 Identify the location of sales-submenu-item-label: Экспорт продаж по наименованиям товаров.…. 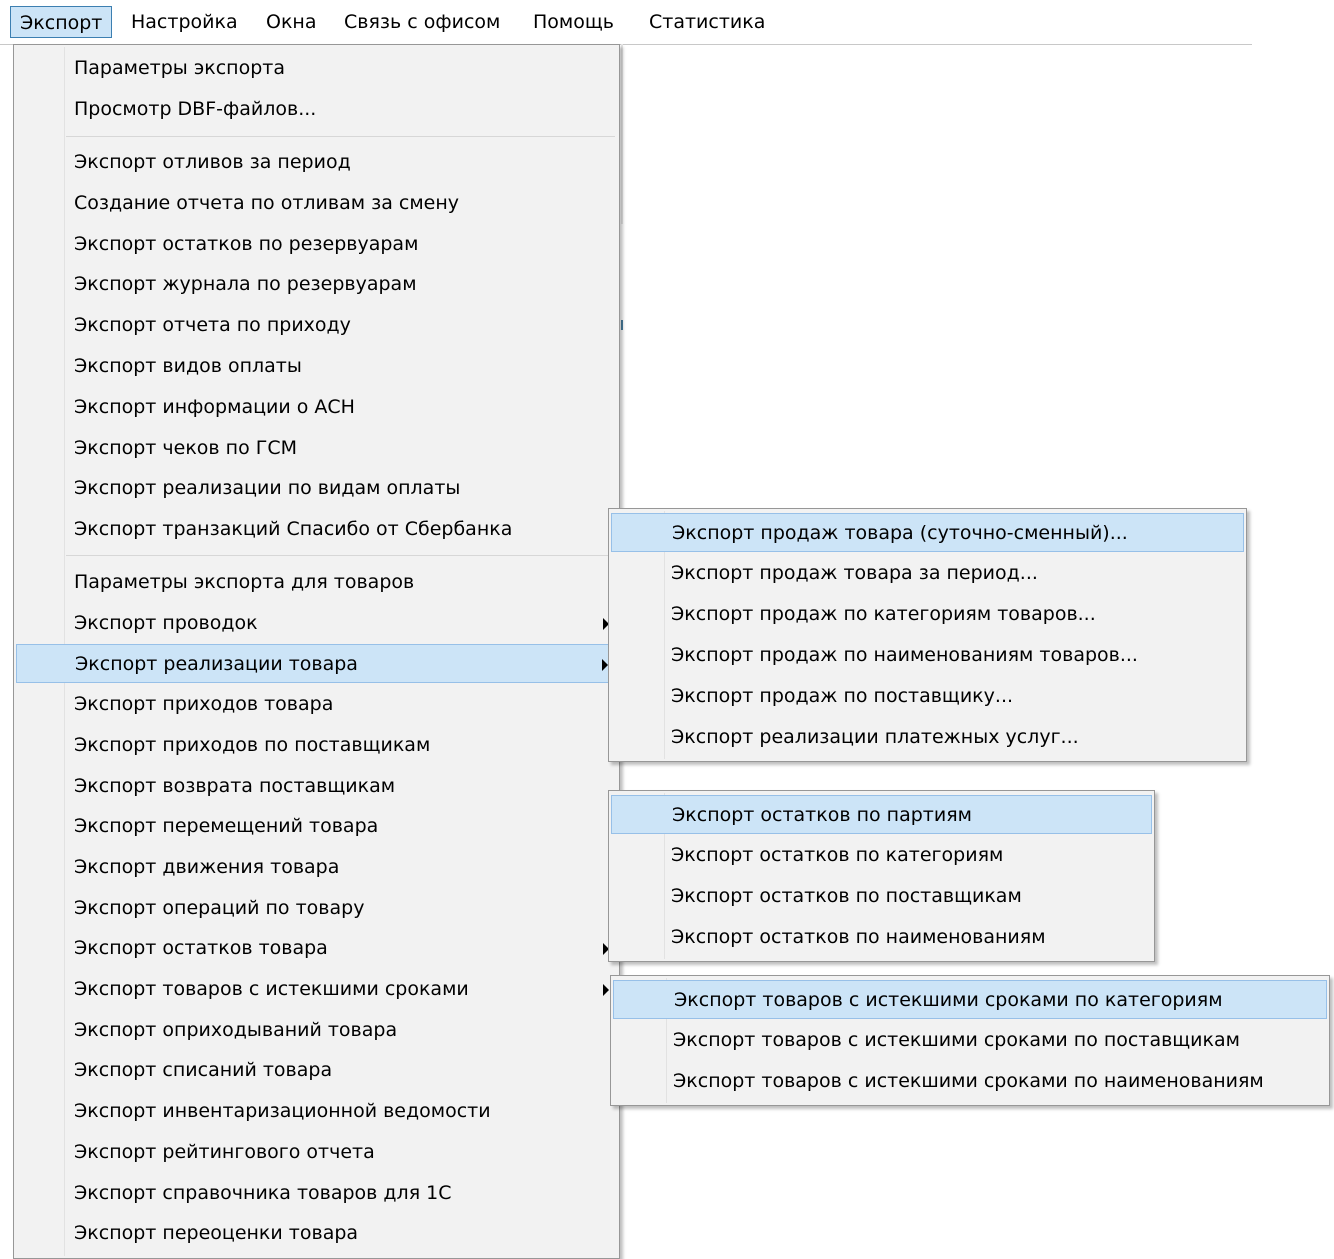
(904, 655).